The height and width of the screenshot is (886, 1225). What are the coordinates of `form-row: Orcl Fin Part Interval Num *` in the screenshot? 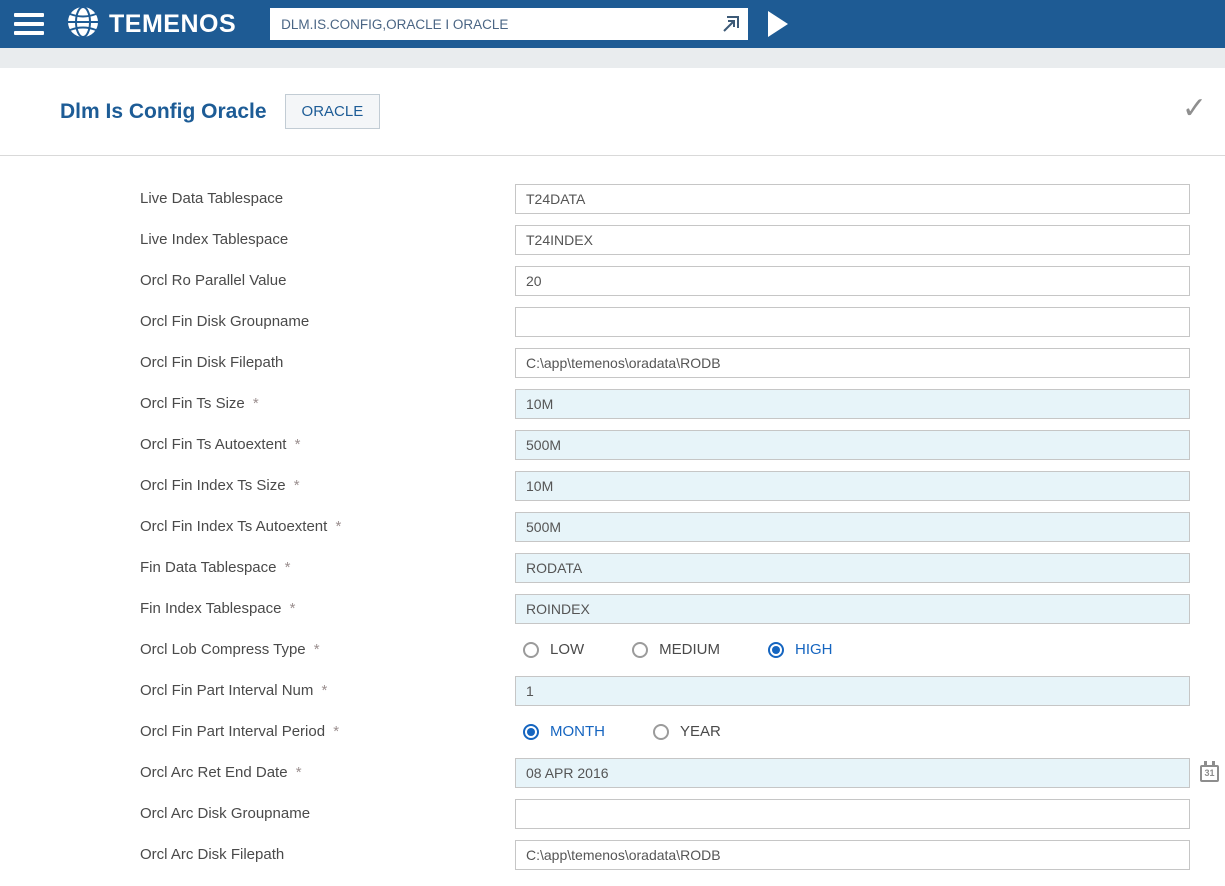 It's located at (612, 690).